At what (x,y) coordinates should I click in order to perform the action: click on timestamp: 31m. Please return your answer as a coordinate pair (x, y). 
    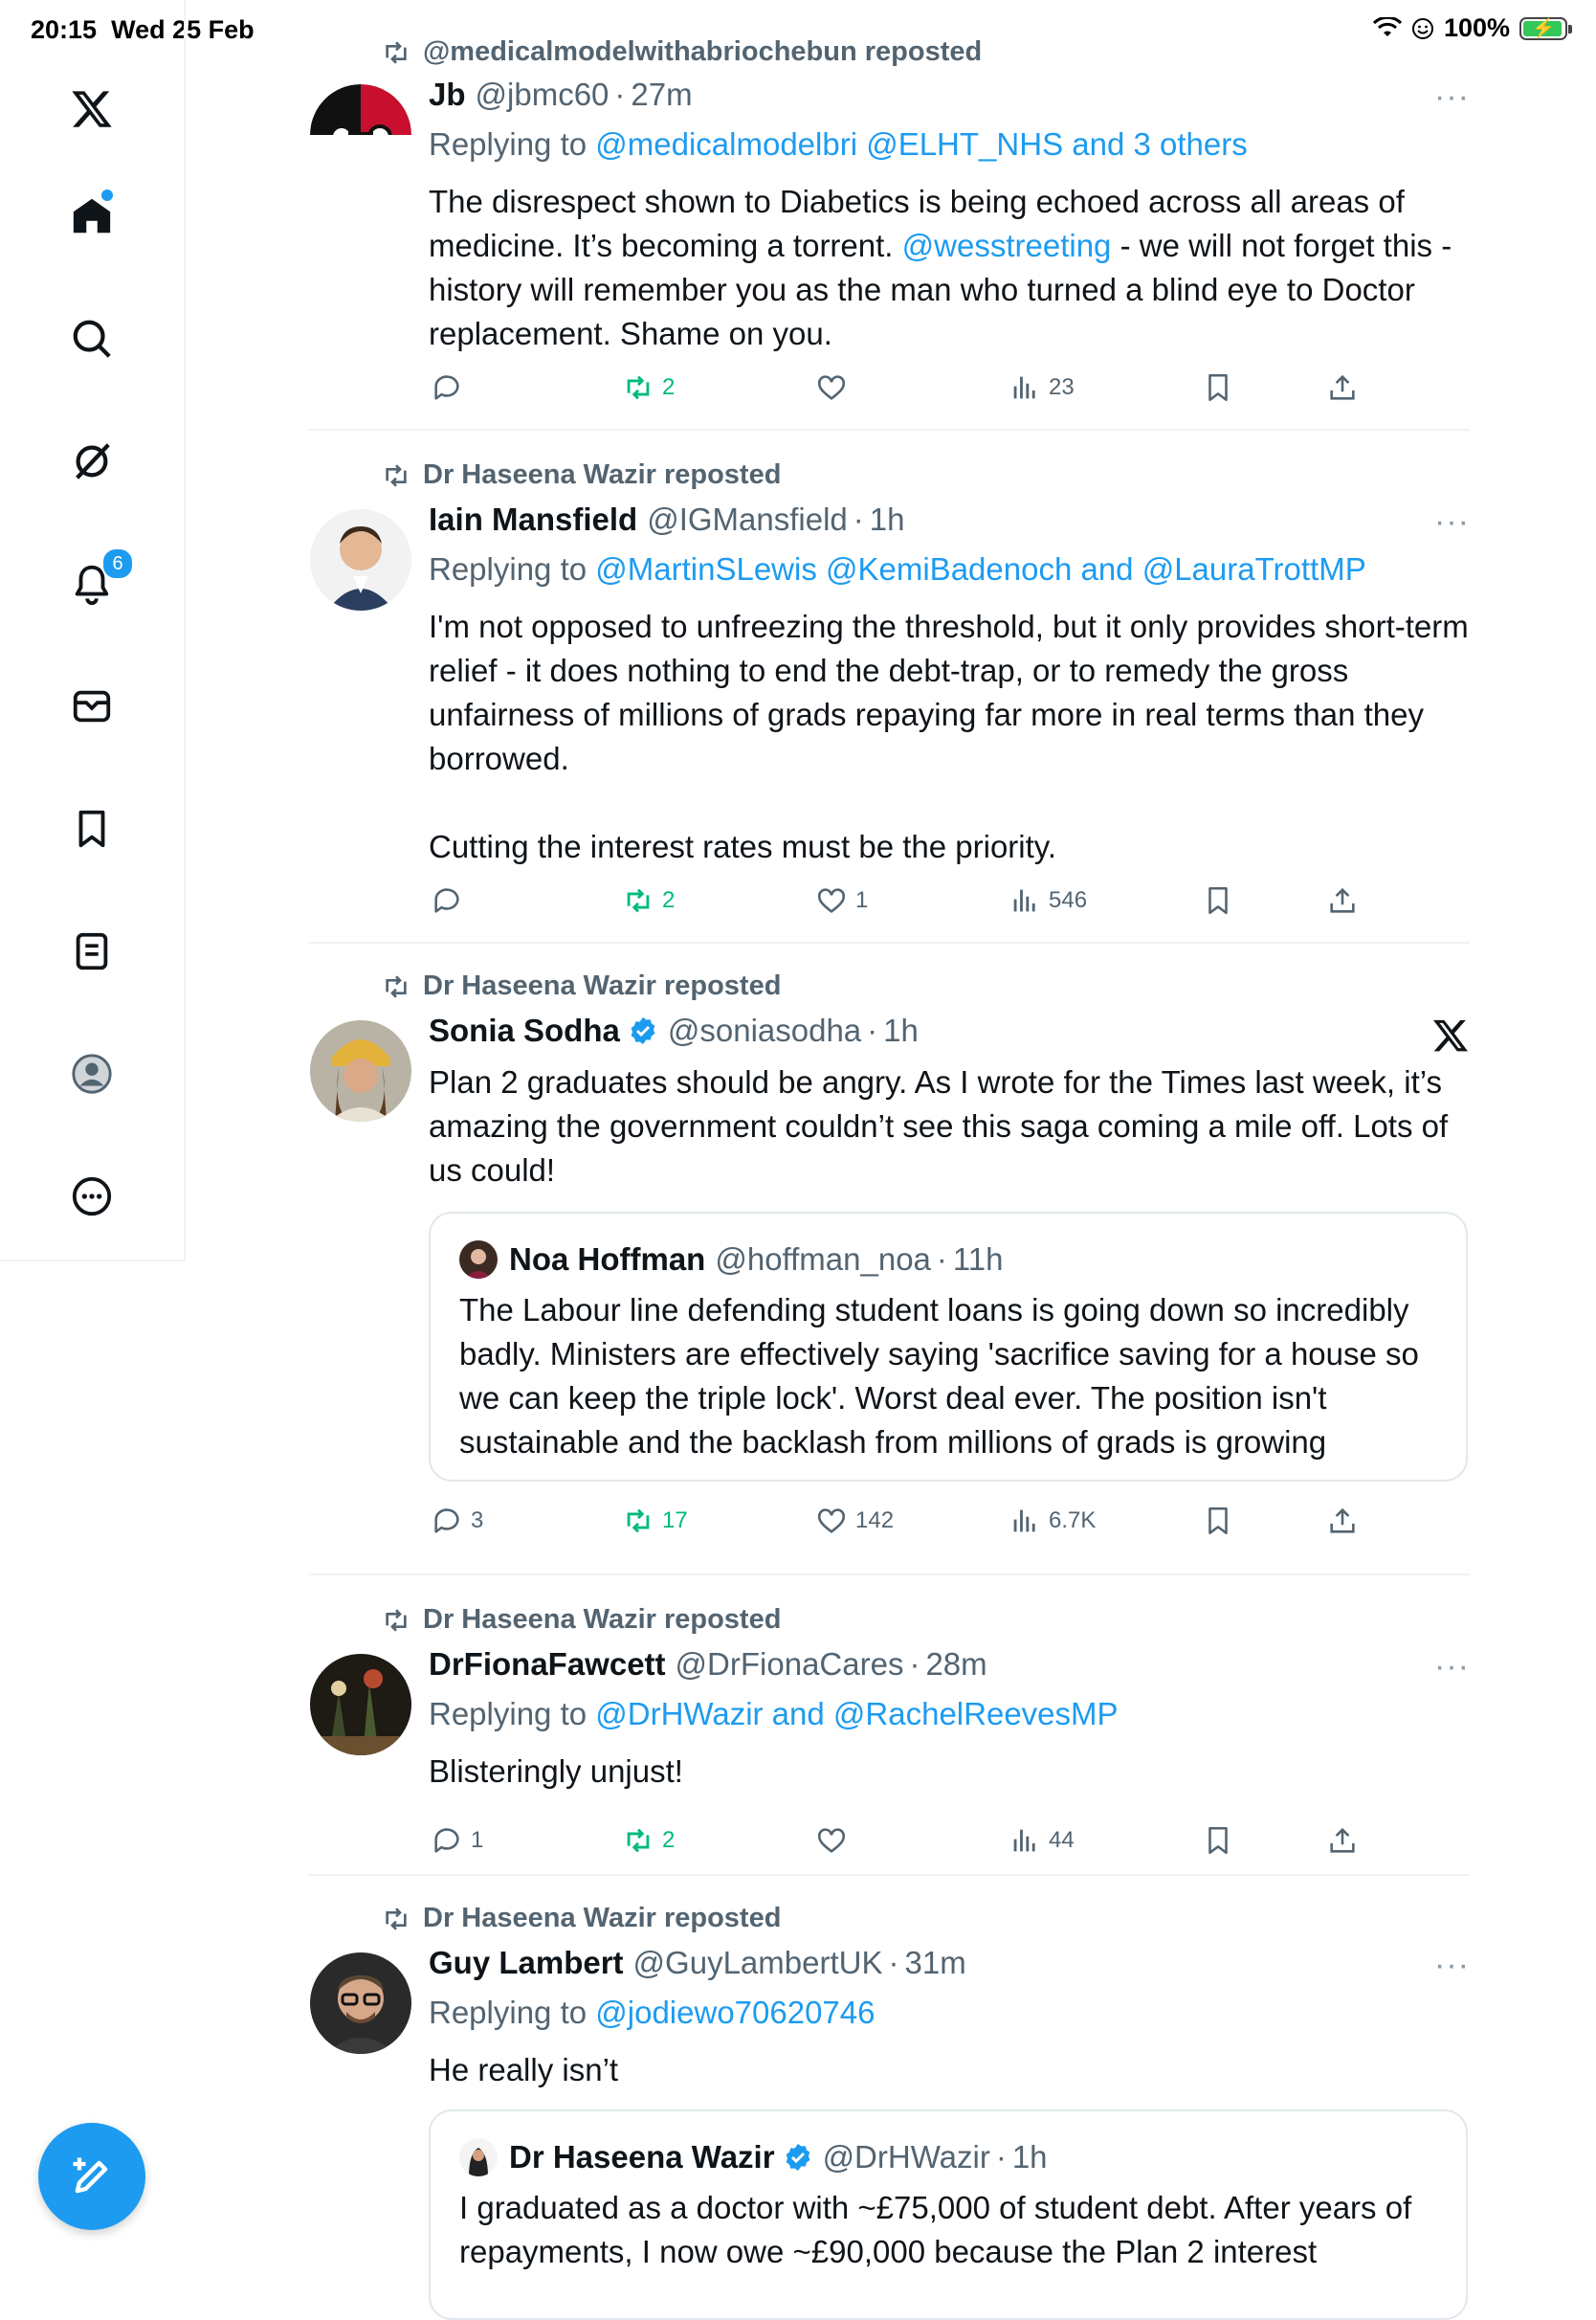
    Looking at the image, I should click on (935, 1963).